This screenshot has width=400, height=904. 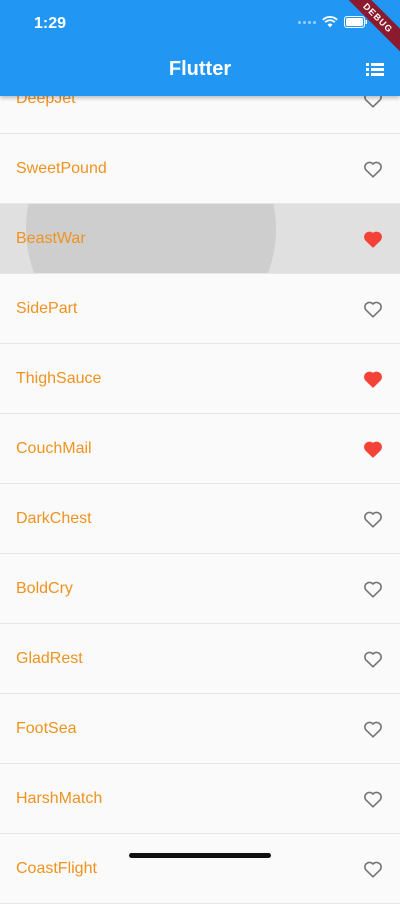 What do you see at coordinates (375, 69) in the screenshot?
I see `list-icon` at bounding box center [375, 69].